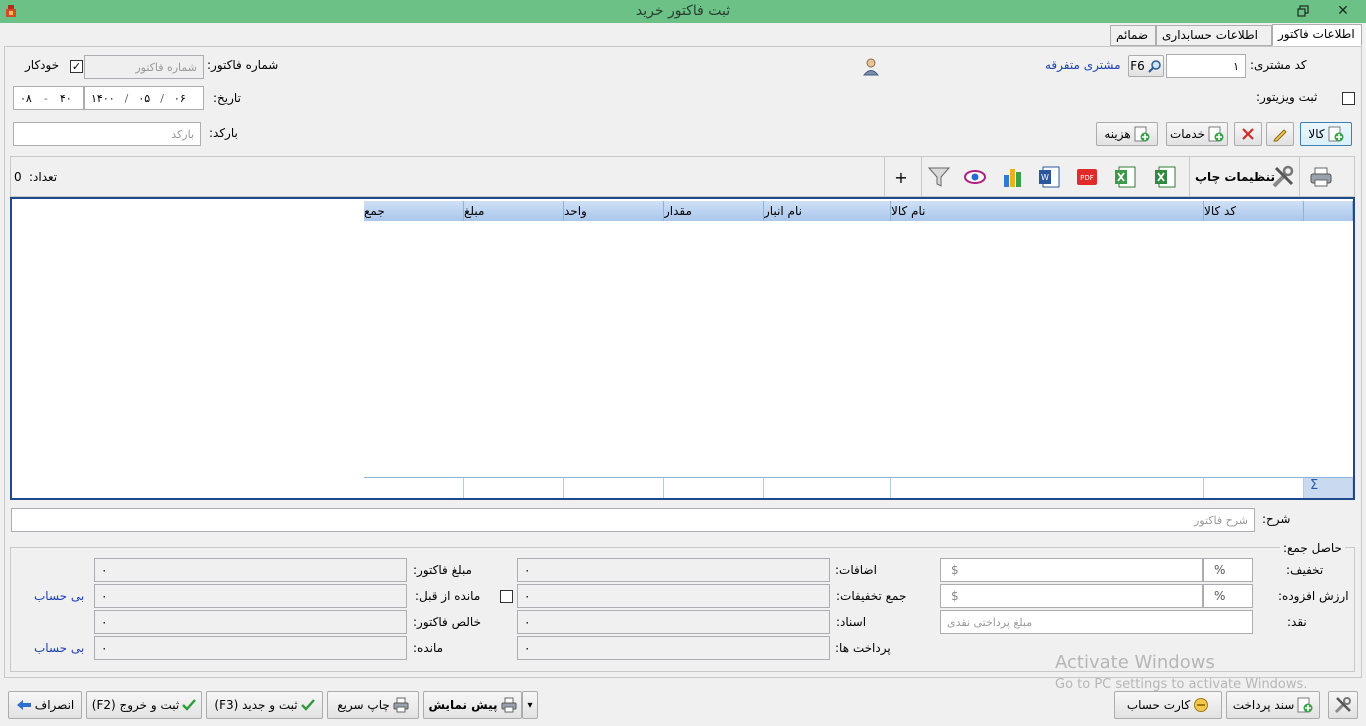 The width and height of the screenshot is (1366, 726). What do you see at coordinates (144, 67) in the screenshot?
I see `invoice-number-field: شماره فاکتور` at bounding box center [144, 67].